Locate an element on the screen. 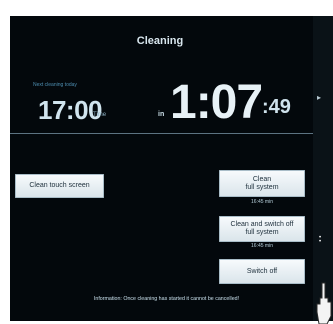 The image size is (333, 324). clean-full-system-label-1: Clean is located at coordinates (262, 179).